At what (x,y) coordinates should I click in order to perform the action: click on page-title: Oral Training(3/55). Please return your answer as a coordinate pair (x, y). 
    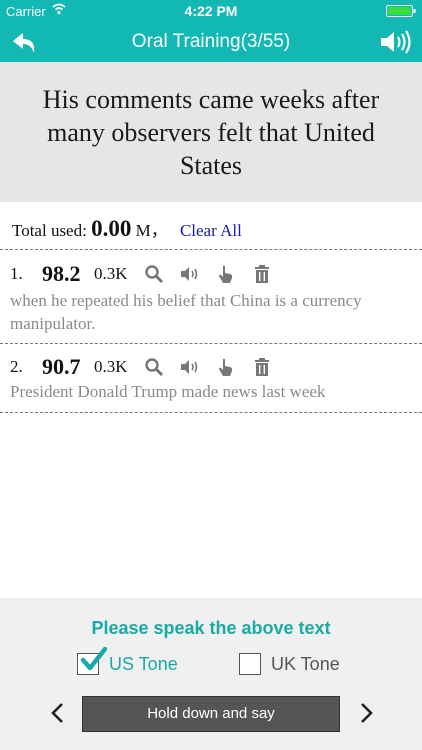
    Looking at the image, I should click on (211, 41).